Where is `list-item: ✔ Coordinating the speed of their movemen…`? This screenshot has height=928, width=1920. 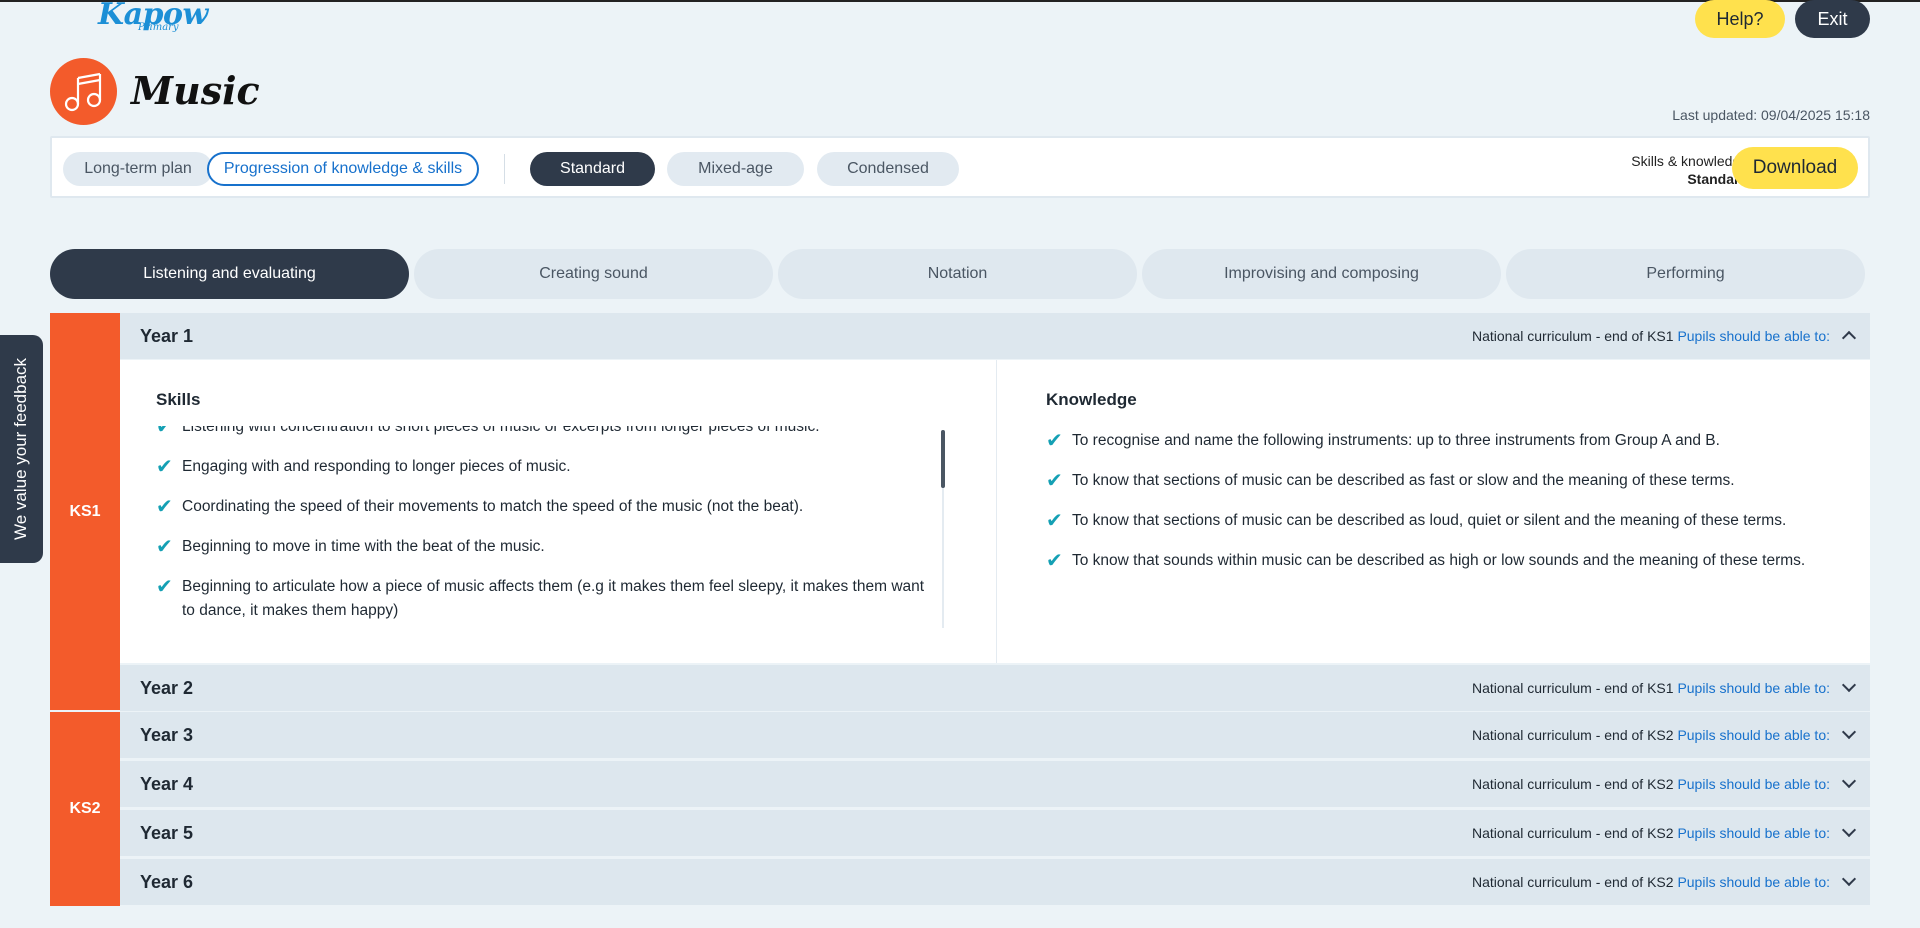
list-item: ✔ Coordinating the speed of their movemen… is located at coordinates (546, 507).